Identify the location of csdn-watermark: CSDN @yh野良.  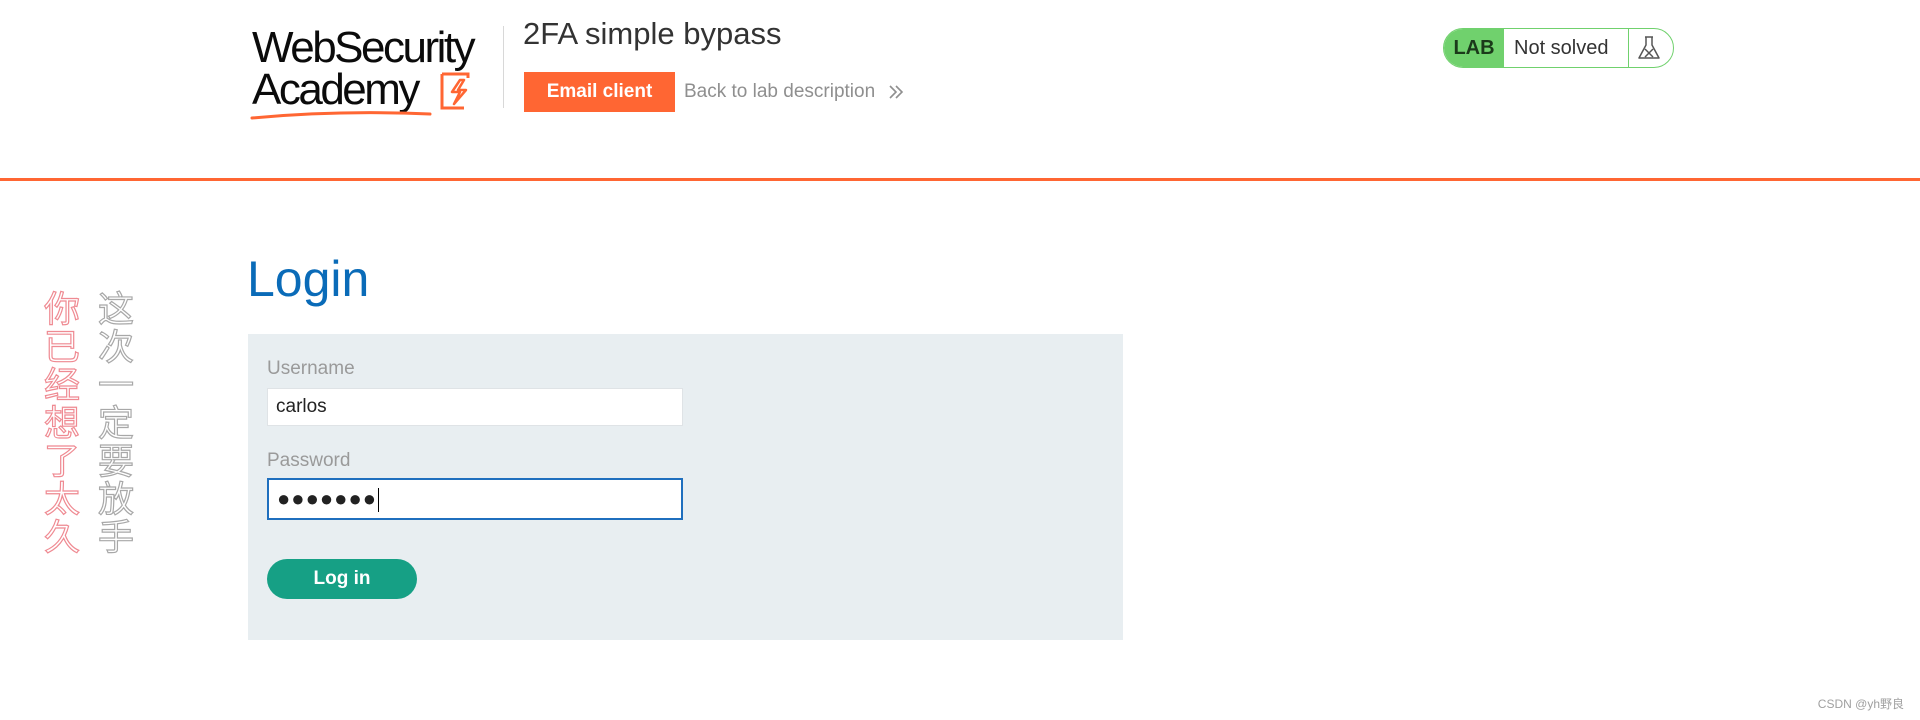
(1860, 704).